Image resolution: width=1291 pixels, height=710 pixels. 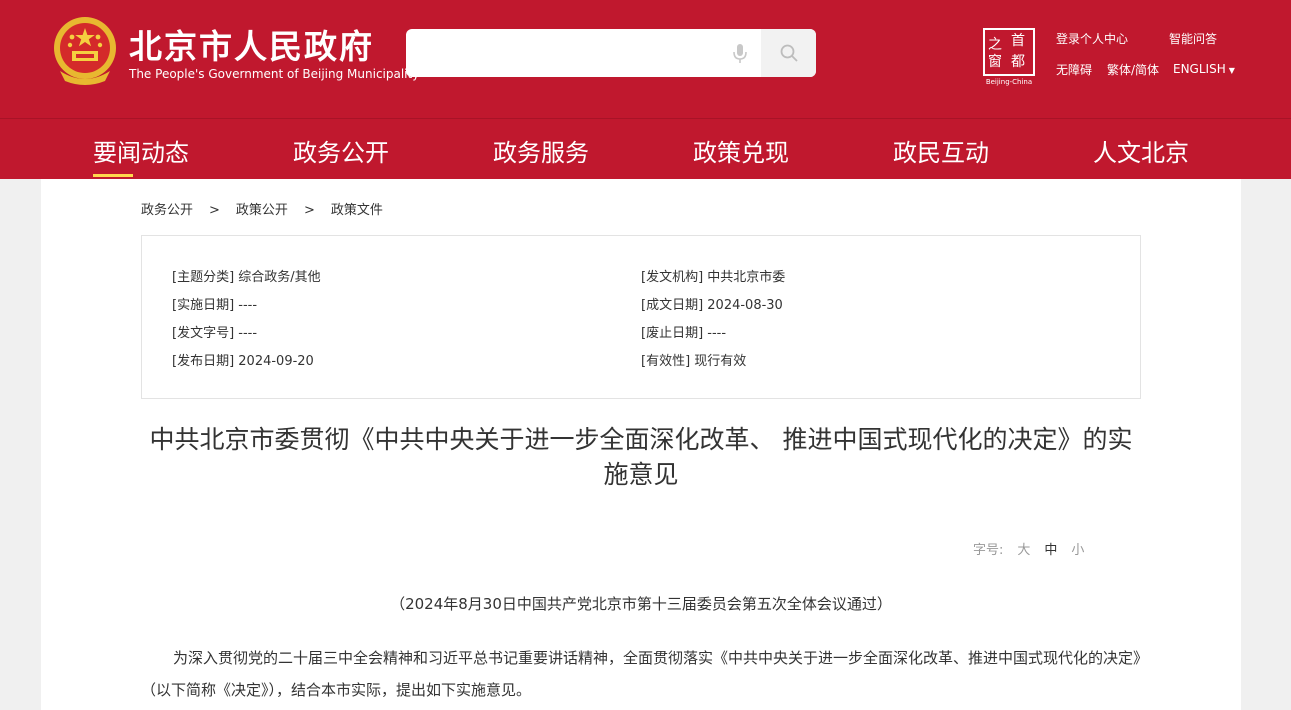 I want to click on breadcrumb-item: 政策文件, so click(x=357, y=208).